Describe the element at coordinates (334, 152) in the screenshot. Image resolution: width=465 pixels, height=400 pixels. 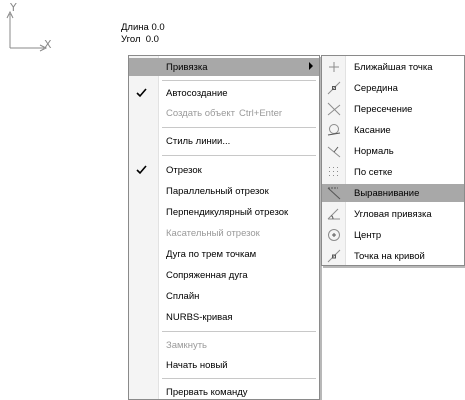
I see `normal-icon` at that location.